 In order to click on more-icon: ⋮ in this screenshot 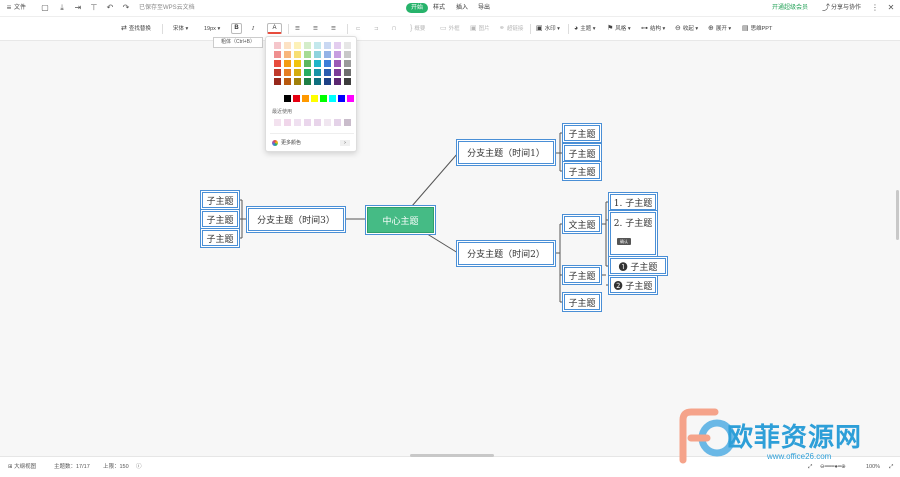, I will do `click(875, 8)`.